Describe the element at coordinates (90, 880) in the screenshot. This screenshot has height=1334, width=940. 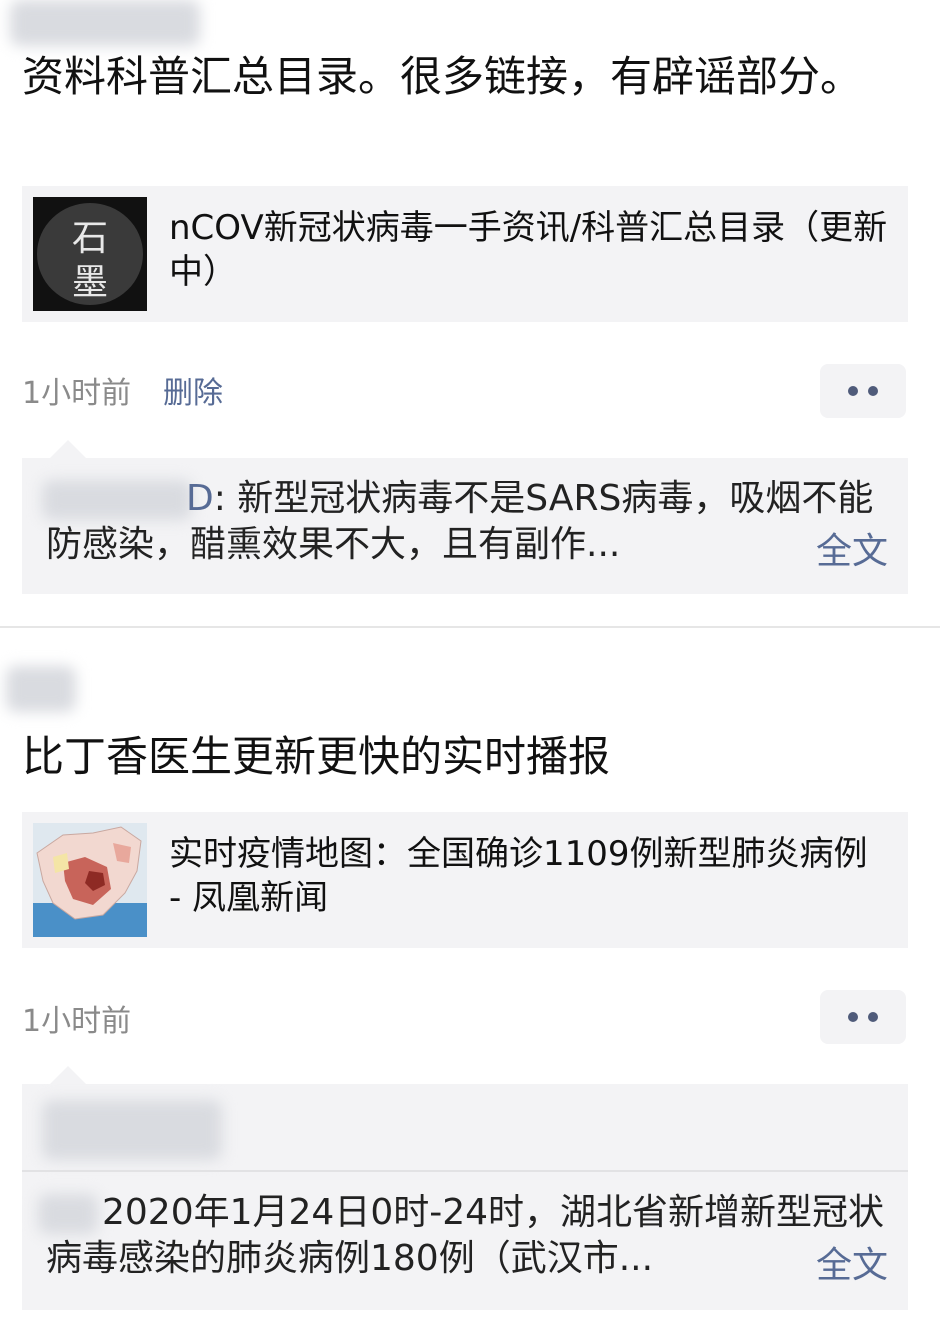
I see `china-map-thumbnail` at that location.